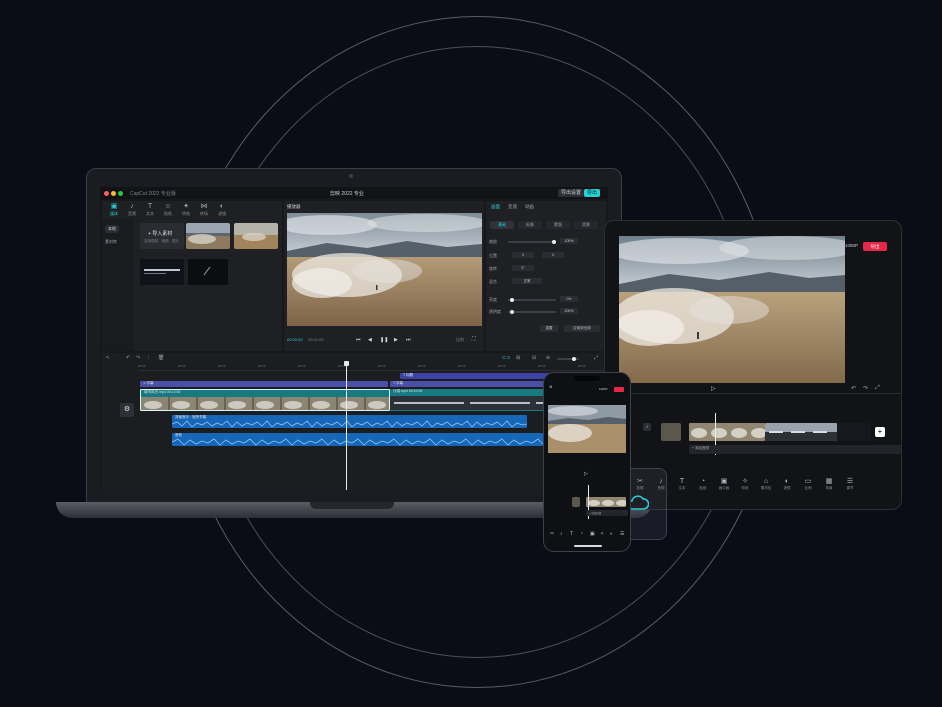  What do you see at coordinates (622, 534) in the screenshot?
I see `adjust-icon: ☰` at bounding box center [622, 534].